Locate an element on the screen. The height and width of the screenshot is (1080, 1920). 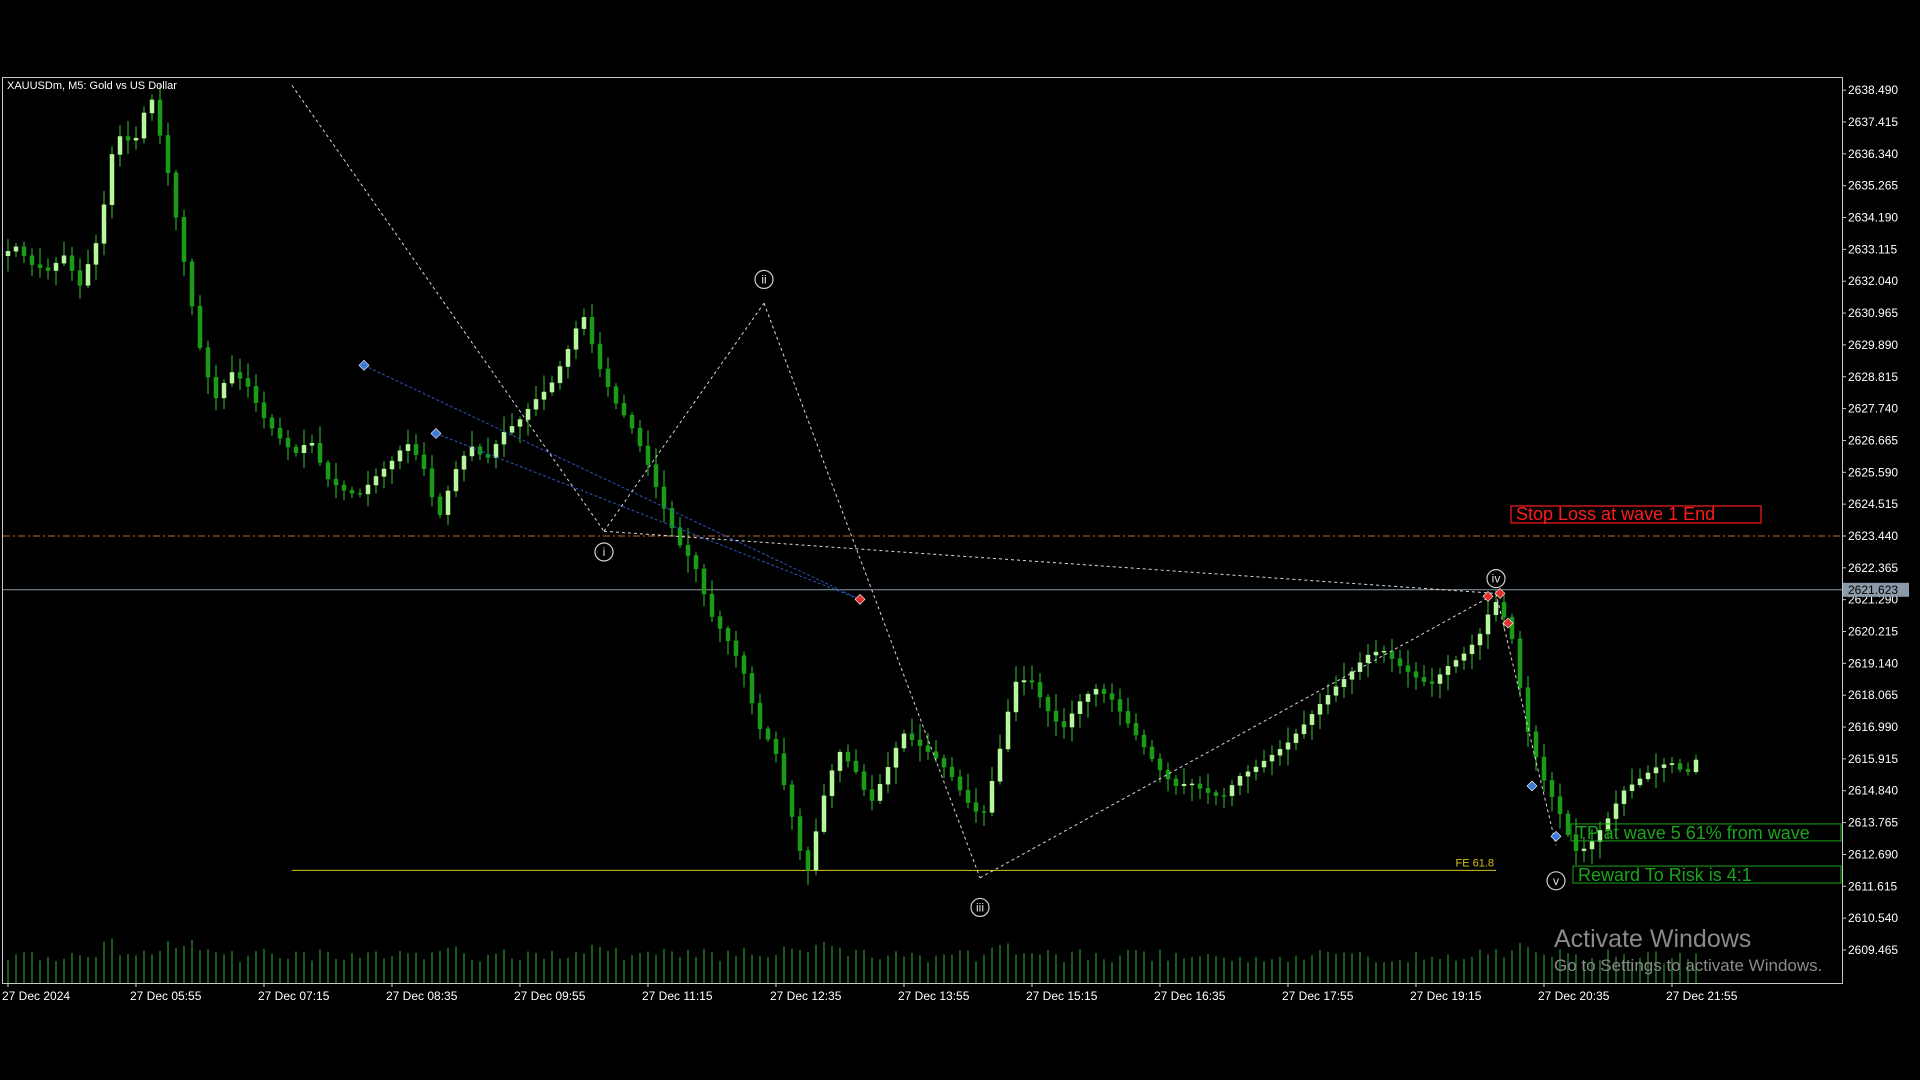
activation-subtitle: Go to Settings to activate Windows. is located at coordinates (1688, 965).